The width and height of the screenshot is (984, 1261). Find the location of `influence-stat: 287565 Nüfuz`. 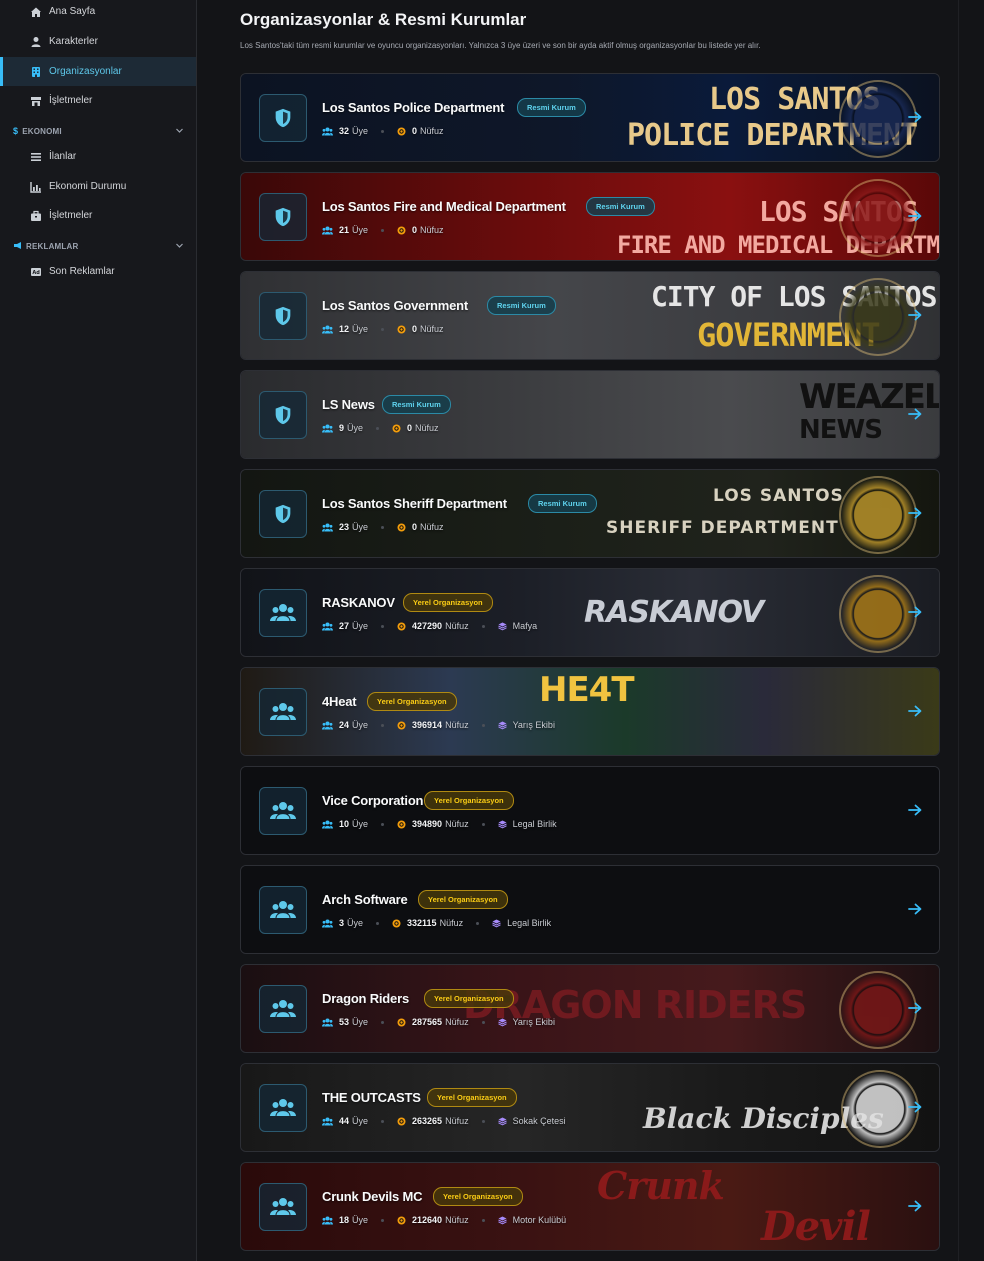

influence-stat: 287565 Nüfuz is located at coordinates (433, 1022).